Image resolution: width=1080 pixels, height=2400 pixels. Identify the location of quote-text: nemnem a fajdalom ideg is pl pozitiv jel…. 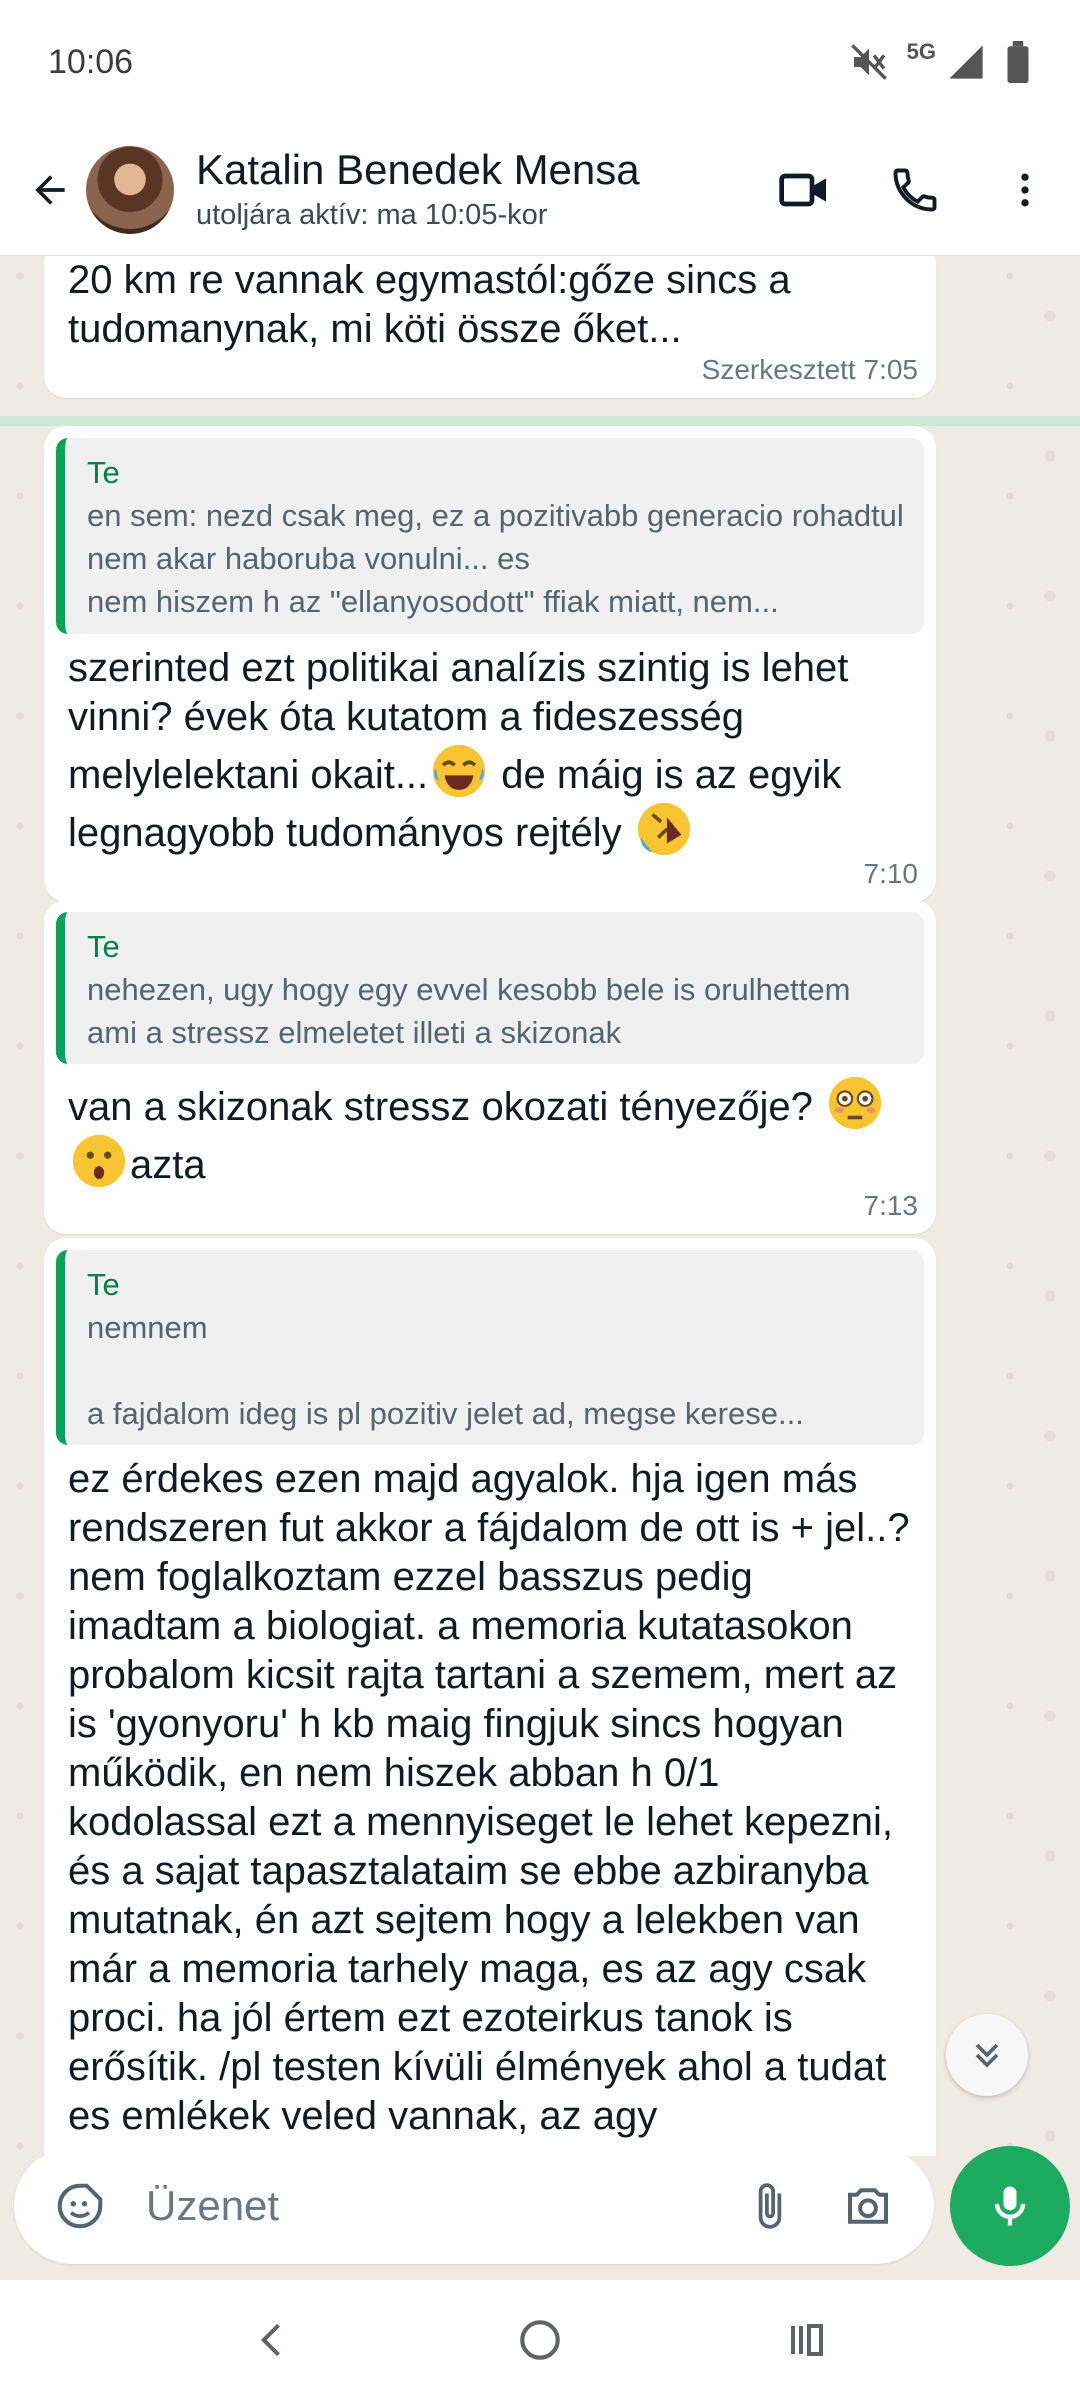
(445, 1370).